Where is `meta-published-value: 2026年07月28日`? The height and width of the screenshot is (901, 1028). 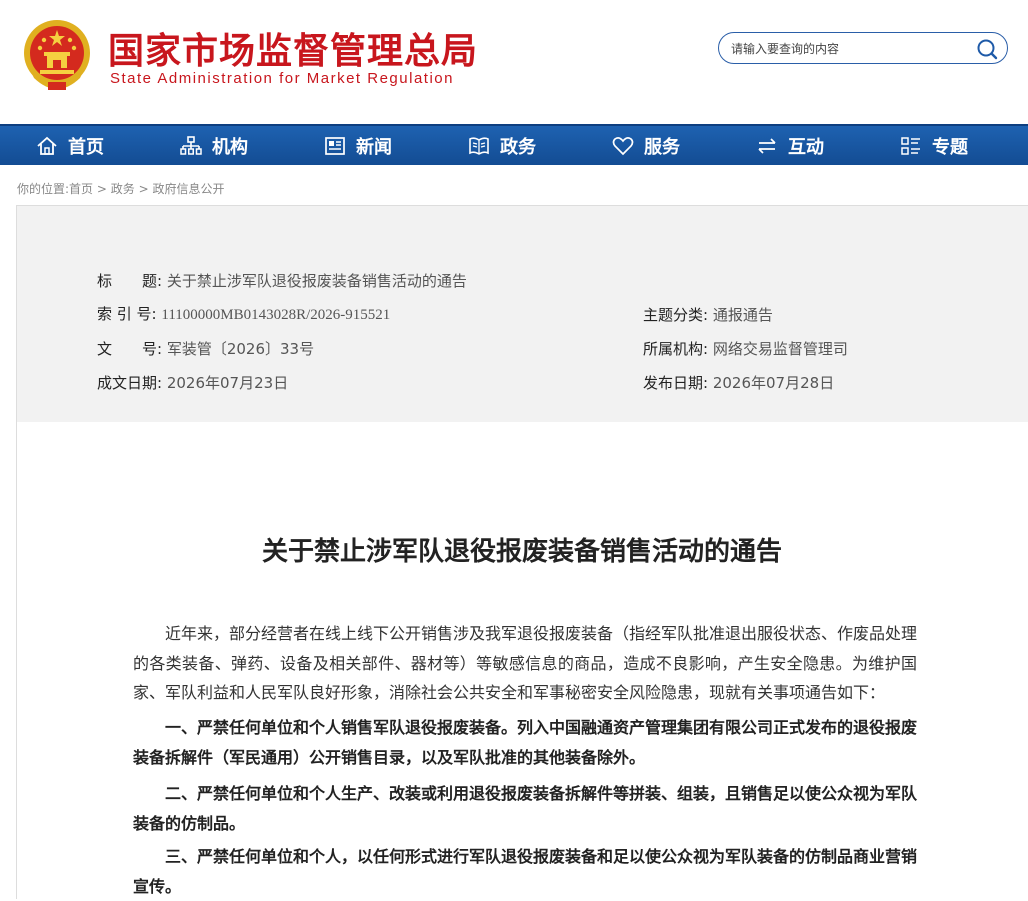 meta-published-value: 2026年07月28日 is located at coordinates (773, 383).